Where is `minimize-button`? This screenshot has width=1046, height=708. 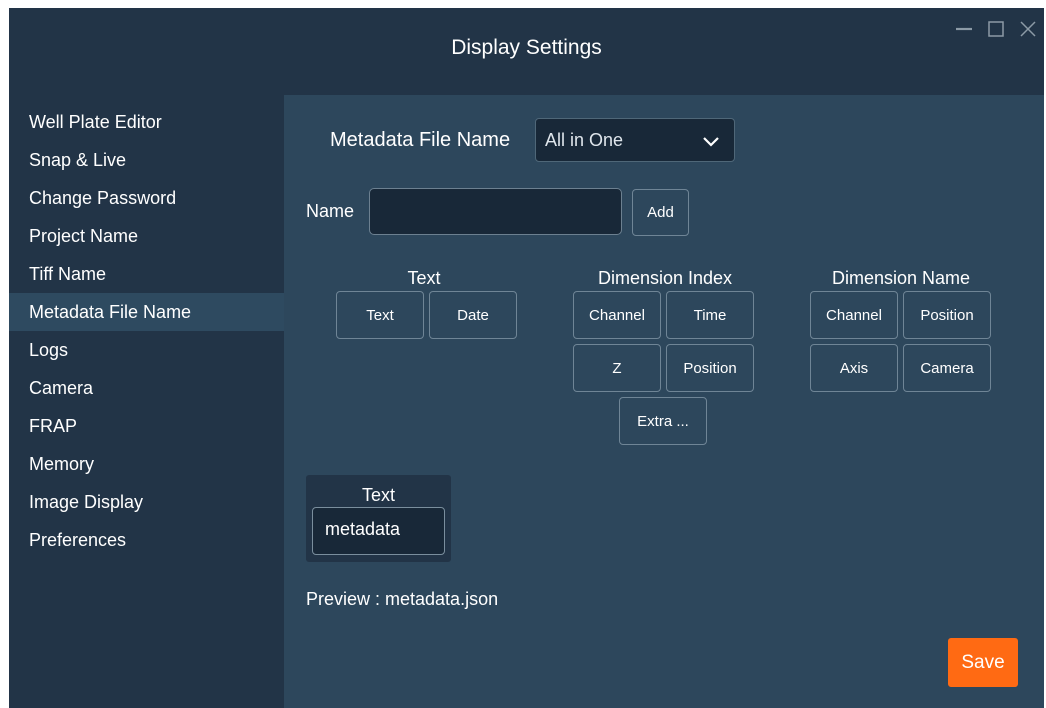 minimize-button is located at coordinates (964, 29).